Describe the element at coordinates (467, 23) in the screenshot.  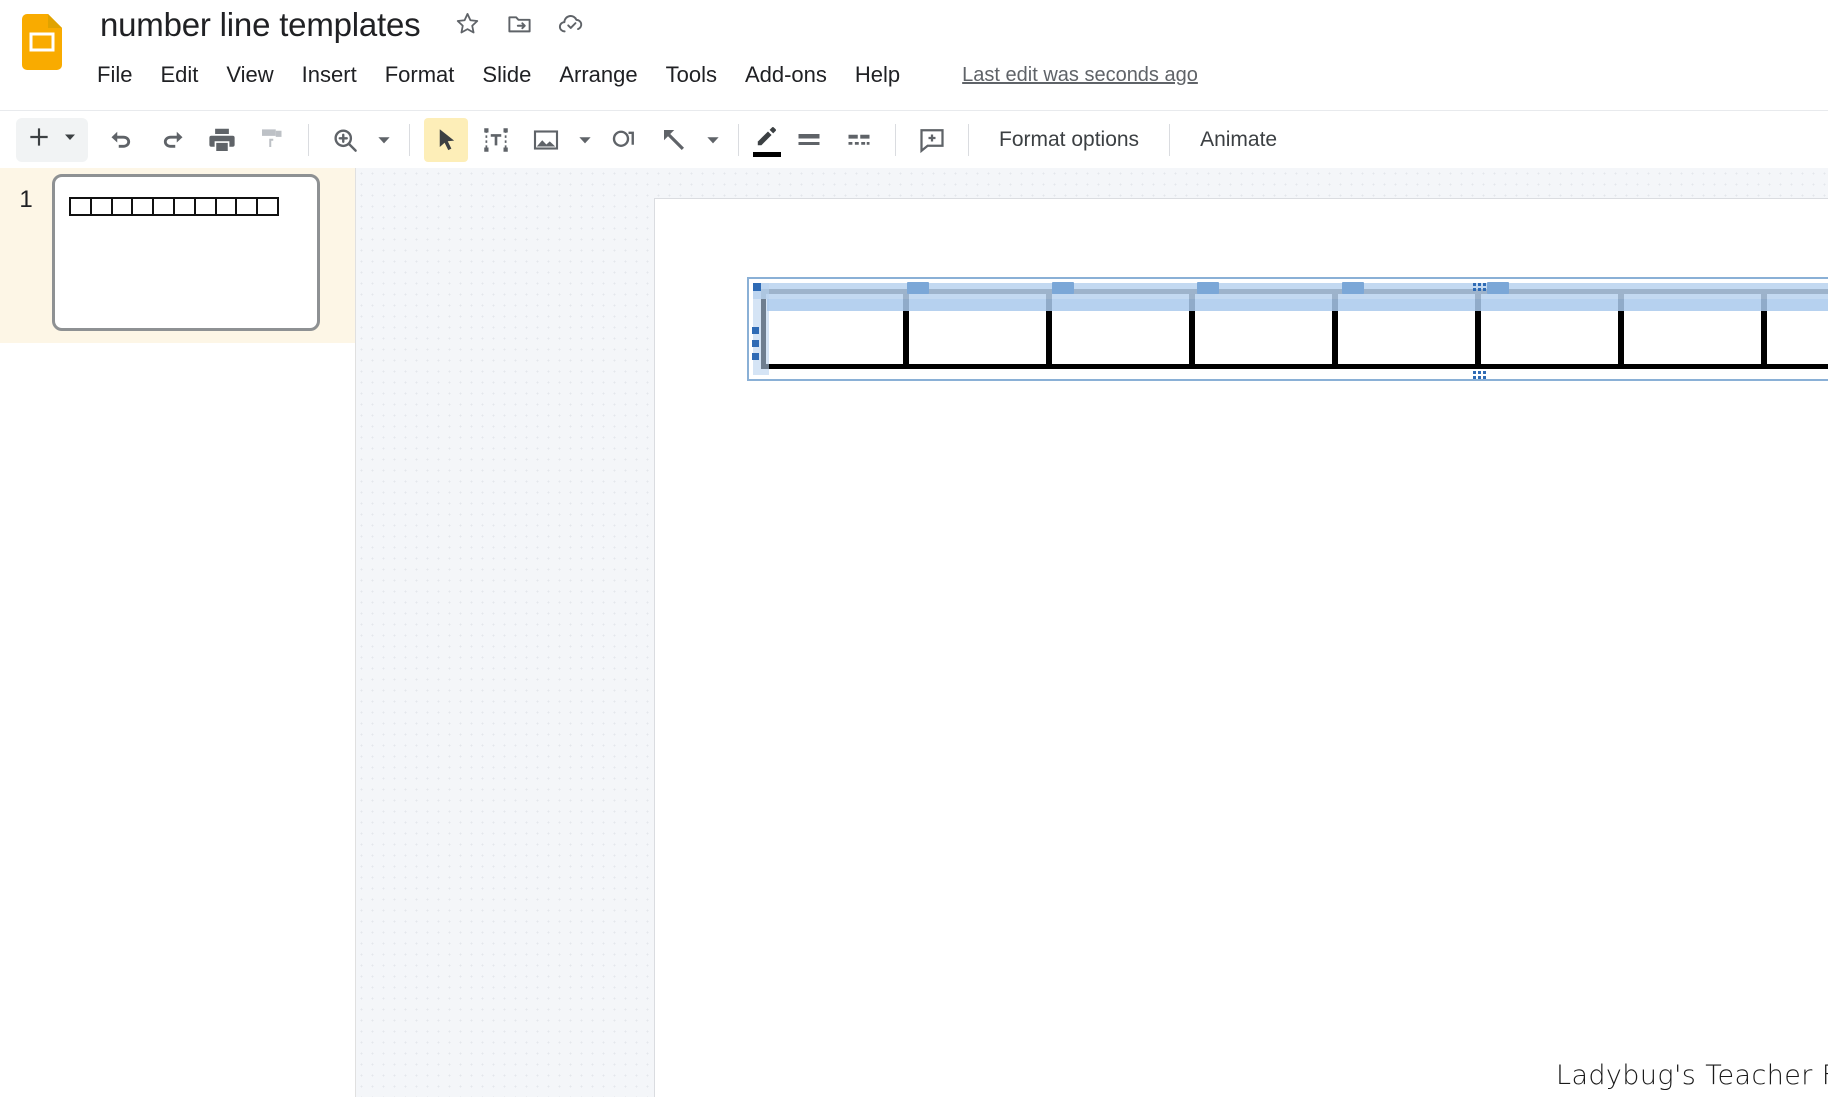
I see `star-icon` at that location.